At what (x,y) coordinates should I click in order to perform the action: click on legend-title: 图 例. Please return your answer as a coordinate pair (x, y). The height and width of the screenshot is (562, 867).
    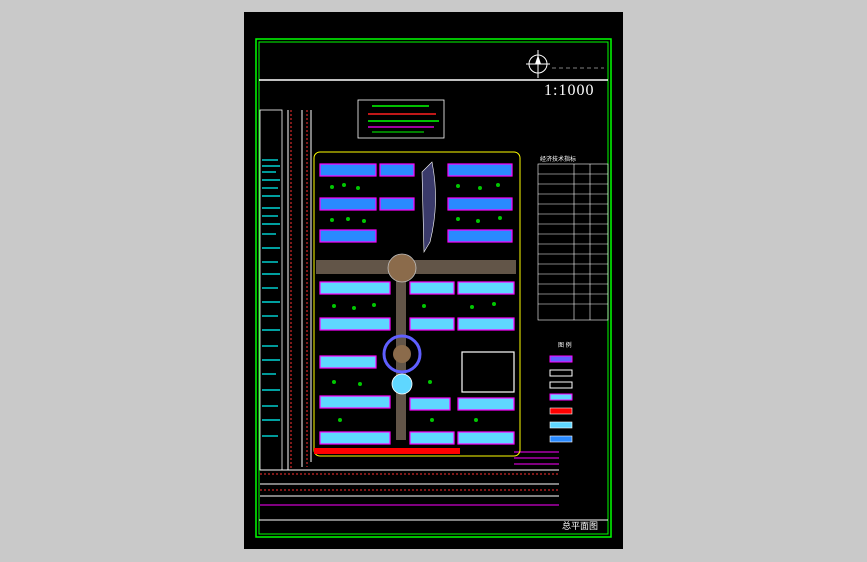
    Looking at the image, I should click on (565, 346).